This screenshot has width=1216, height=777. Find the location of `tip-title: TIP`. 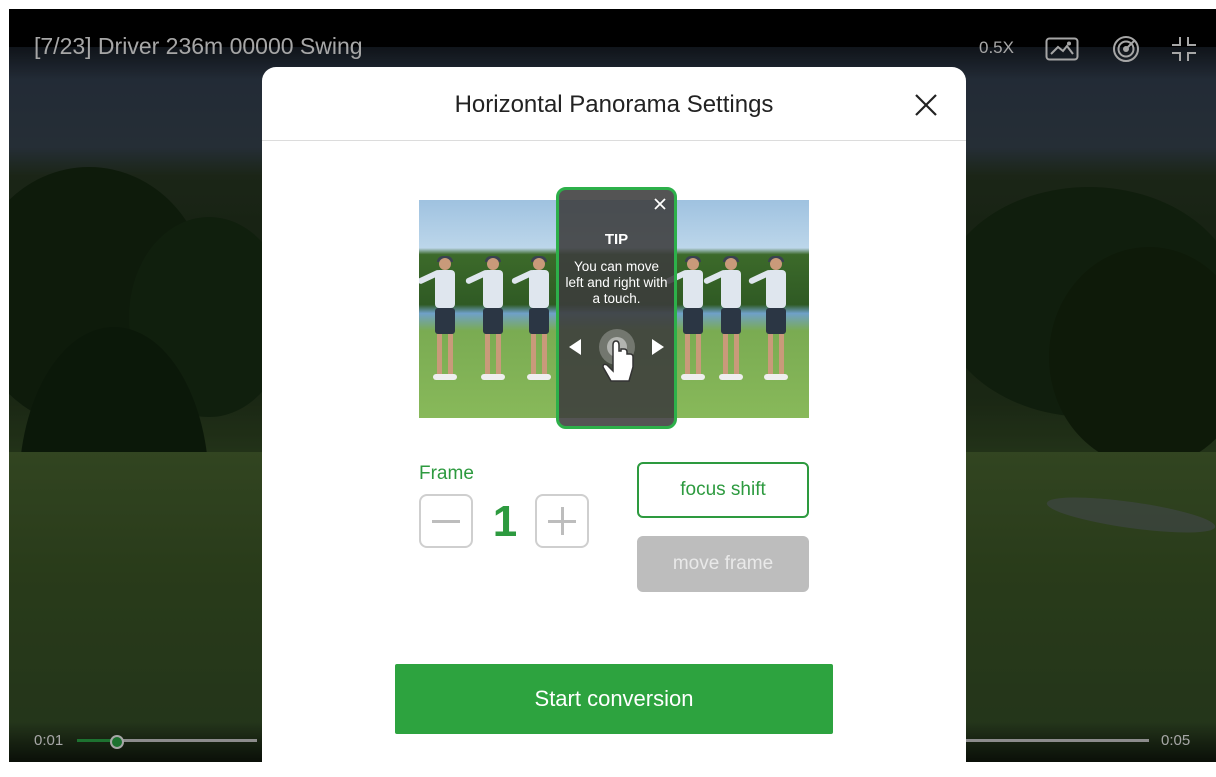

tip-title: TIP is located at coordinates (616, 239).